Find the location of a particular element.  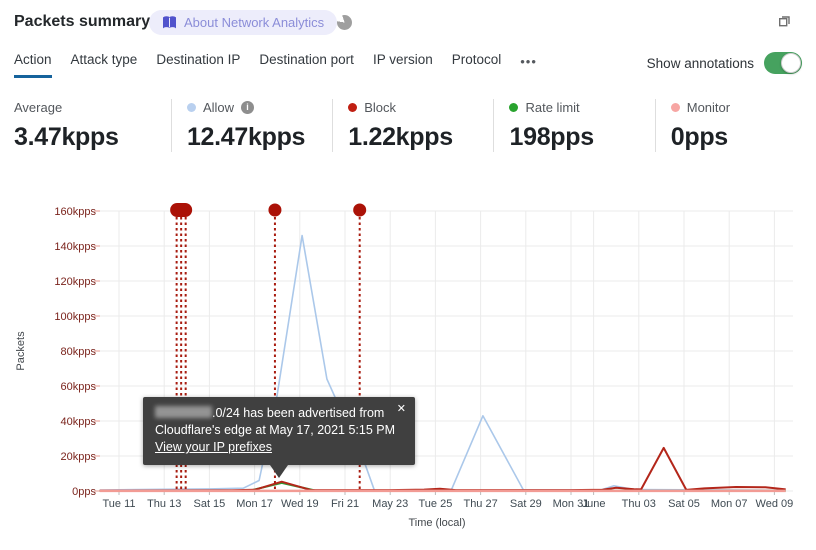

svg-text: Tue 11 is located at coordinates (118, 504).